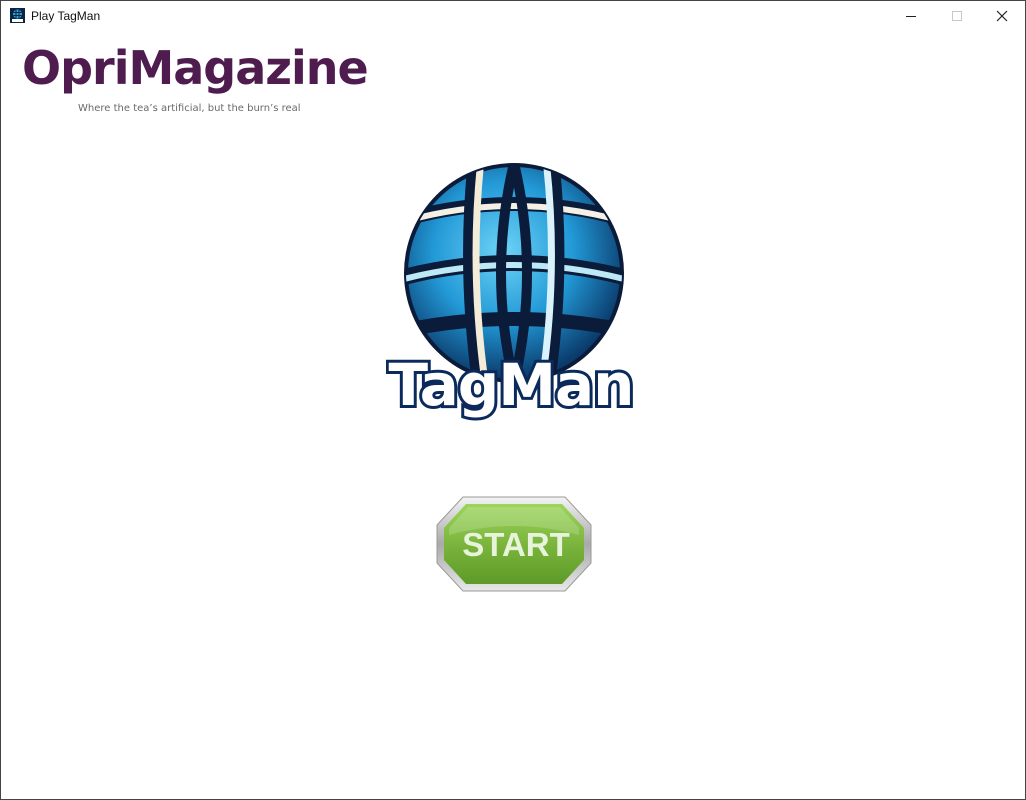  What do you see at coordinates (513, 16) in the screenshot?
I see `title-bar: Play TagMan` at bounding box center [513, 16].